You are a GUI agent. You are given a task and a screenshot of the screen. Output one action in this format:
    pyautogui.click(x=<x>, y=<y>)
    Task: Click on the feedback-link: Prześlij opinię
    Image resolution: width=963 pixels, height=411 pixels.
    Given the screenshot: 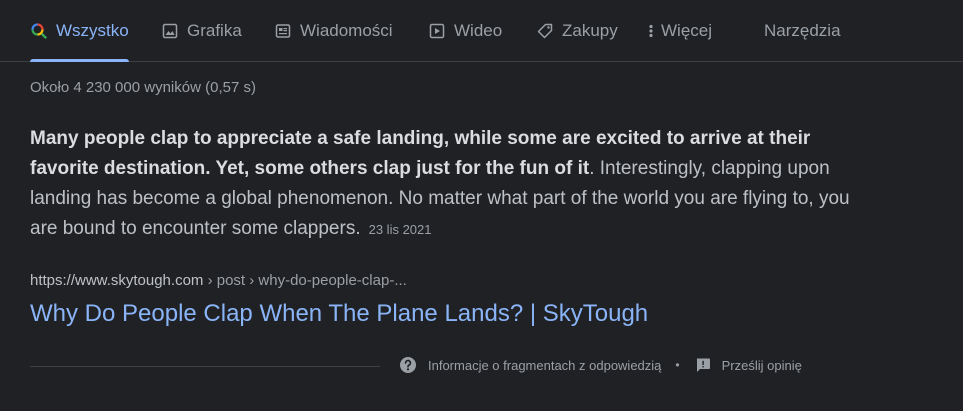 What is the action you would take?
    pyautogui.click(x=748, y=365)
    